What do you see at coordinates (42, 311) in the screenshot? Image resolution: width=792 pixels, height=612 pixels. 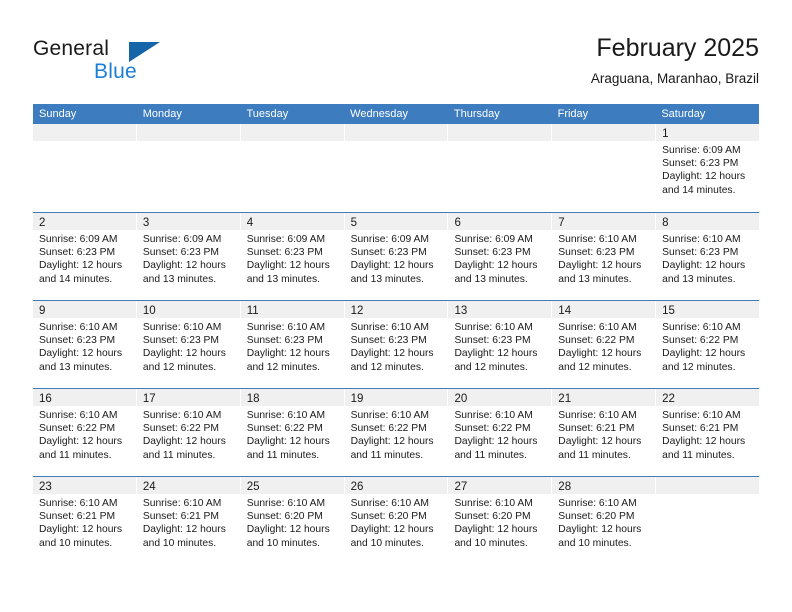 I see `day-number: 9` at bounding box center [42, 311].